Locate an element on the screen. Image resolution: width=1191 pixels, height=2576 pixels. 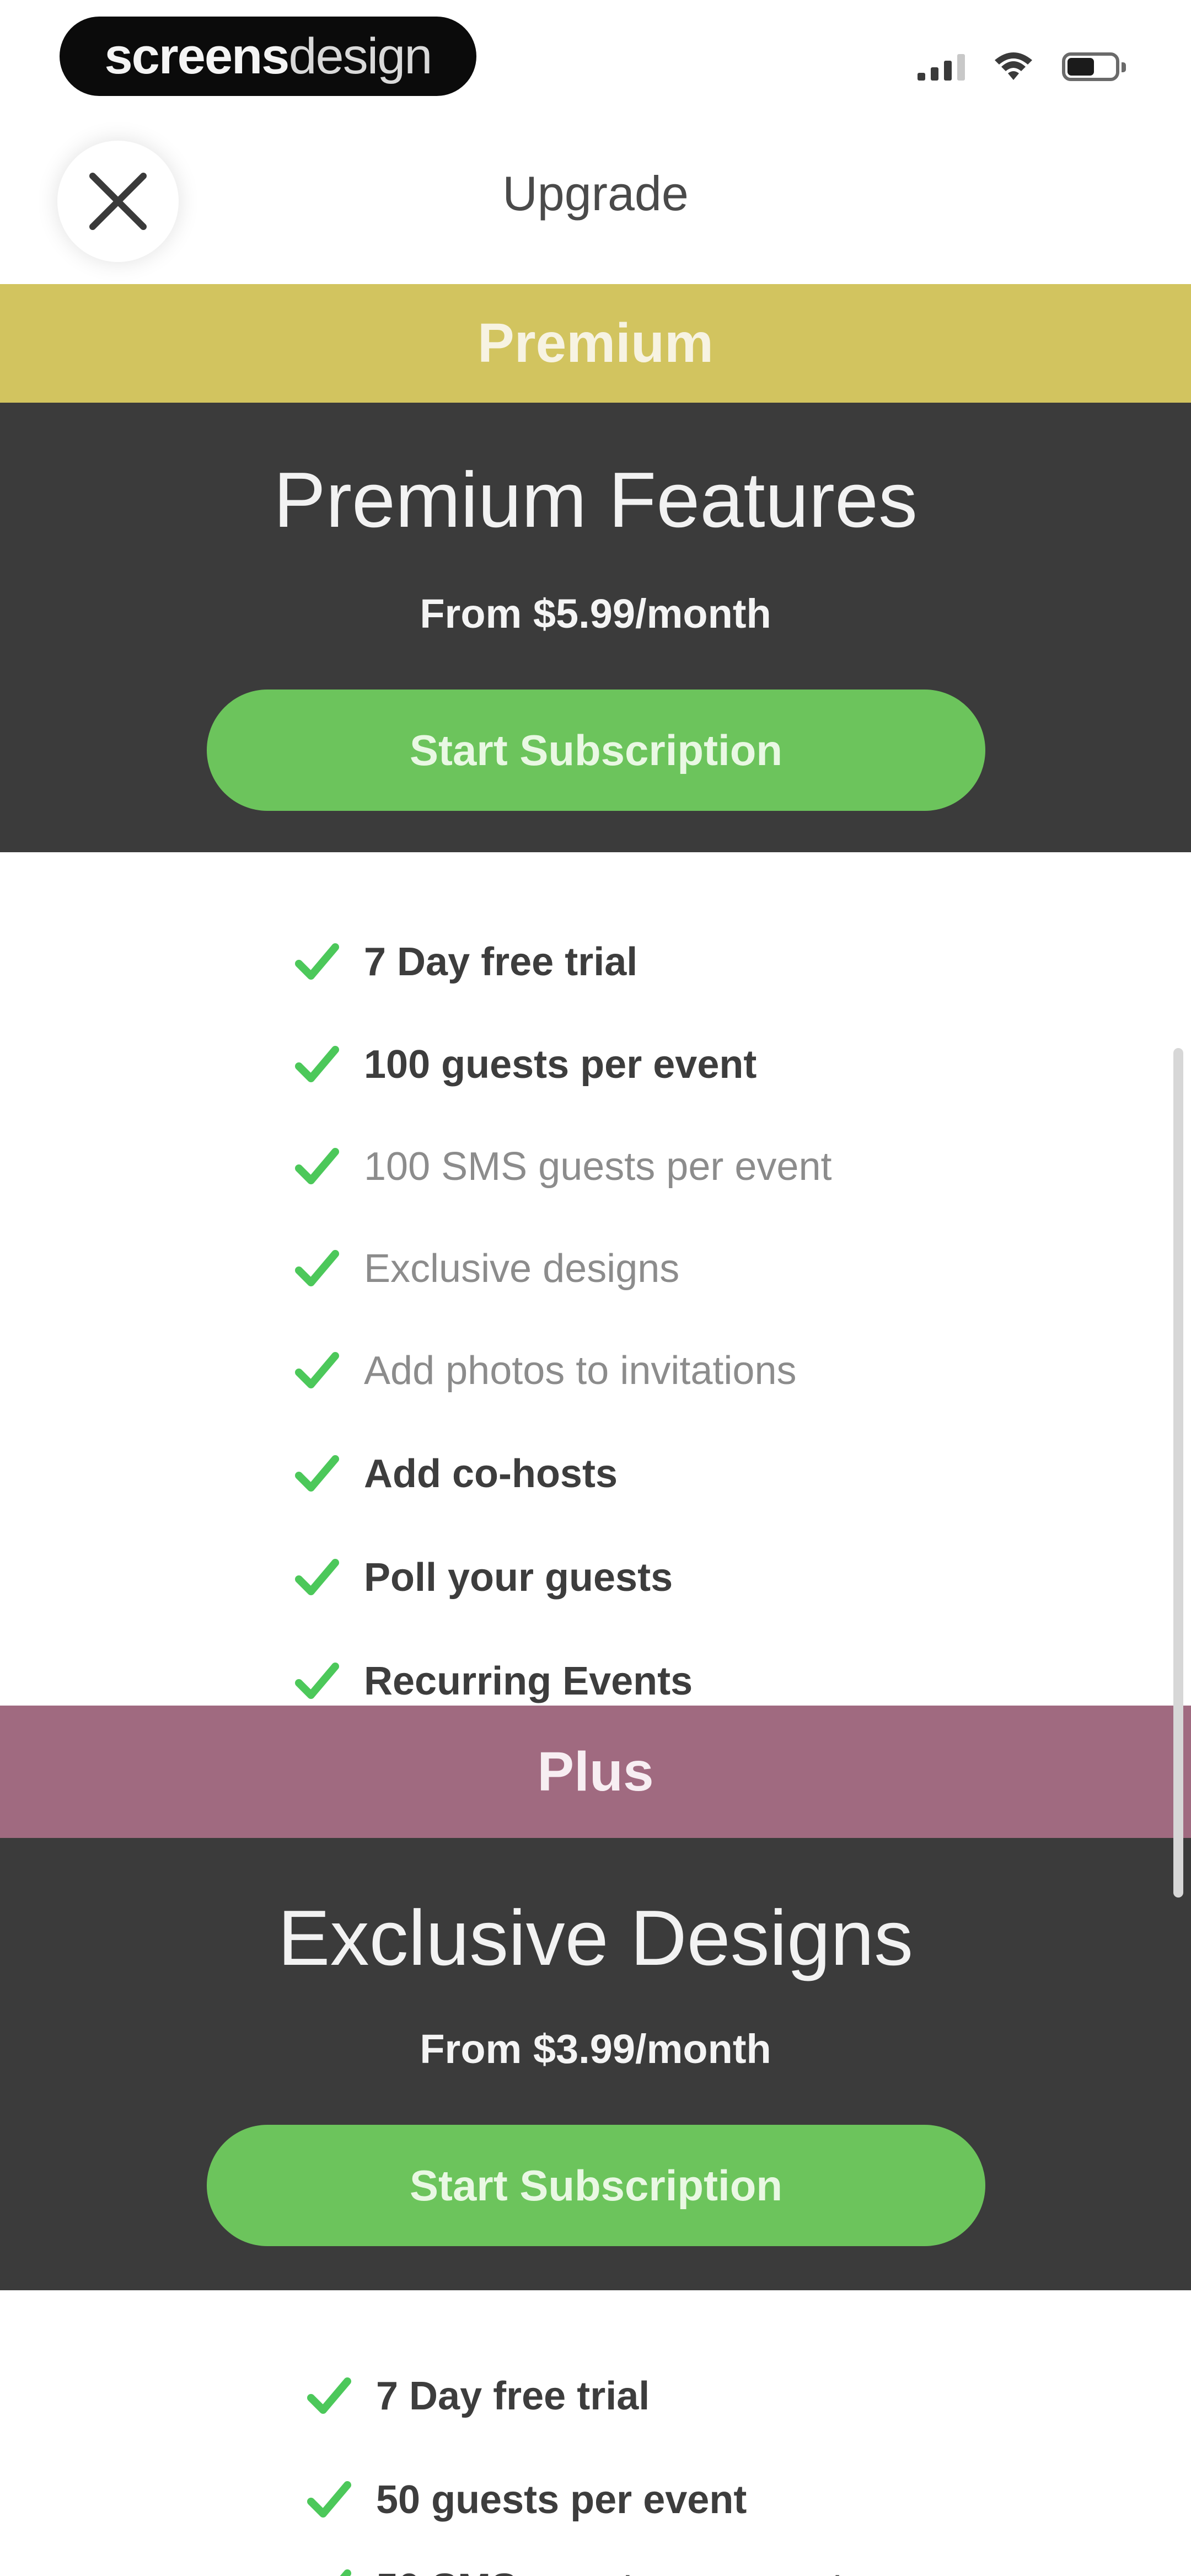
feature-item: Add co-hosts is located at coordinates (455, 1474).